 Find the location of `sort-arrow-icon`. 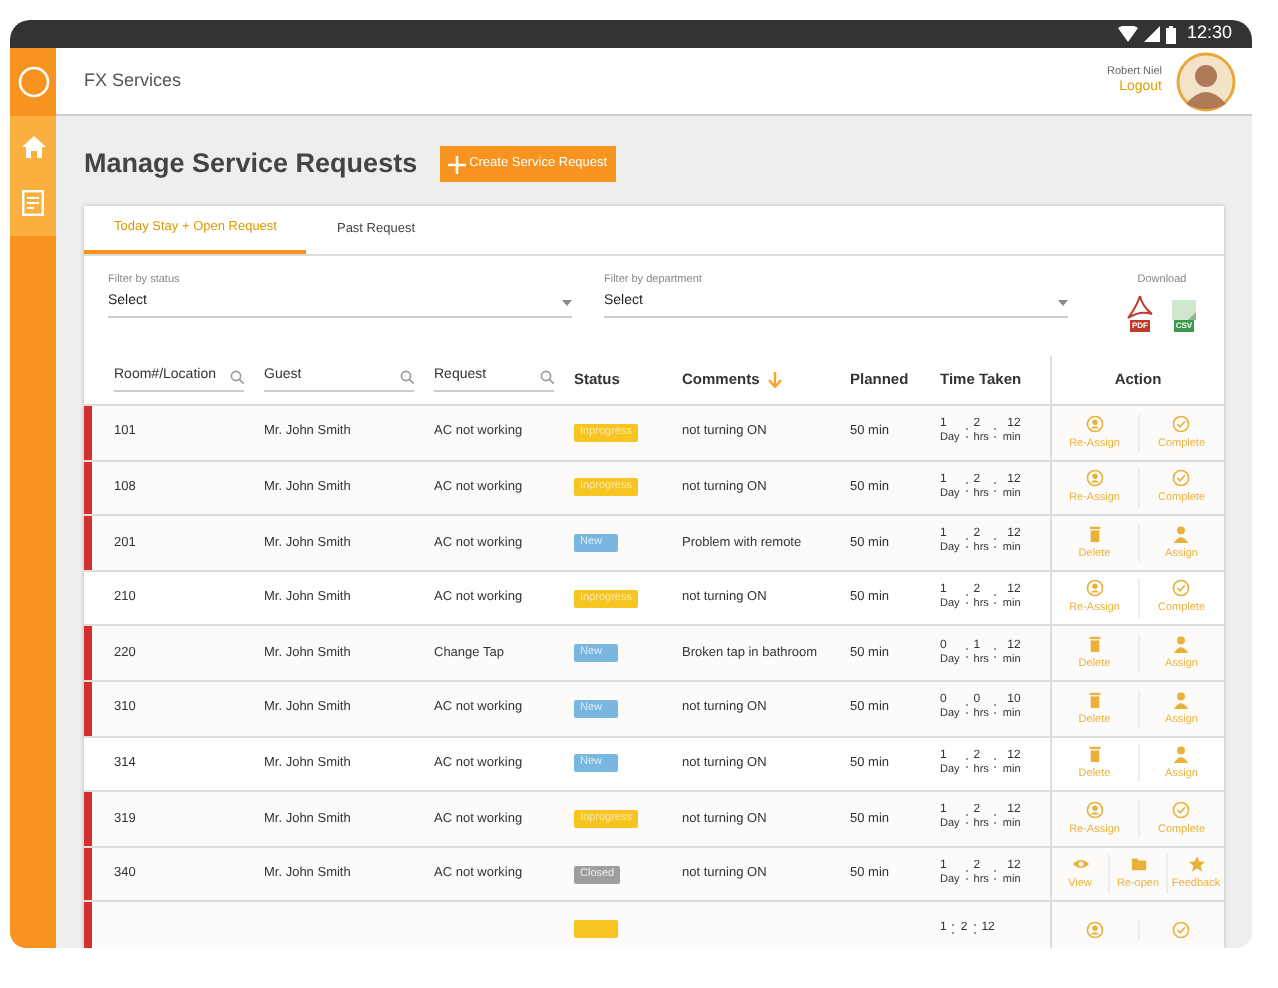

sort-arrow-icon is located at coordinates (774, 380).